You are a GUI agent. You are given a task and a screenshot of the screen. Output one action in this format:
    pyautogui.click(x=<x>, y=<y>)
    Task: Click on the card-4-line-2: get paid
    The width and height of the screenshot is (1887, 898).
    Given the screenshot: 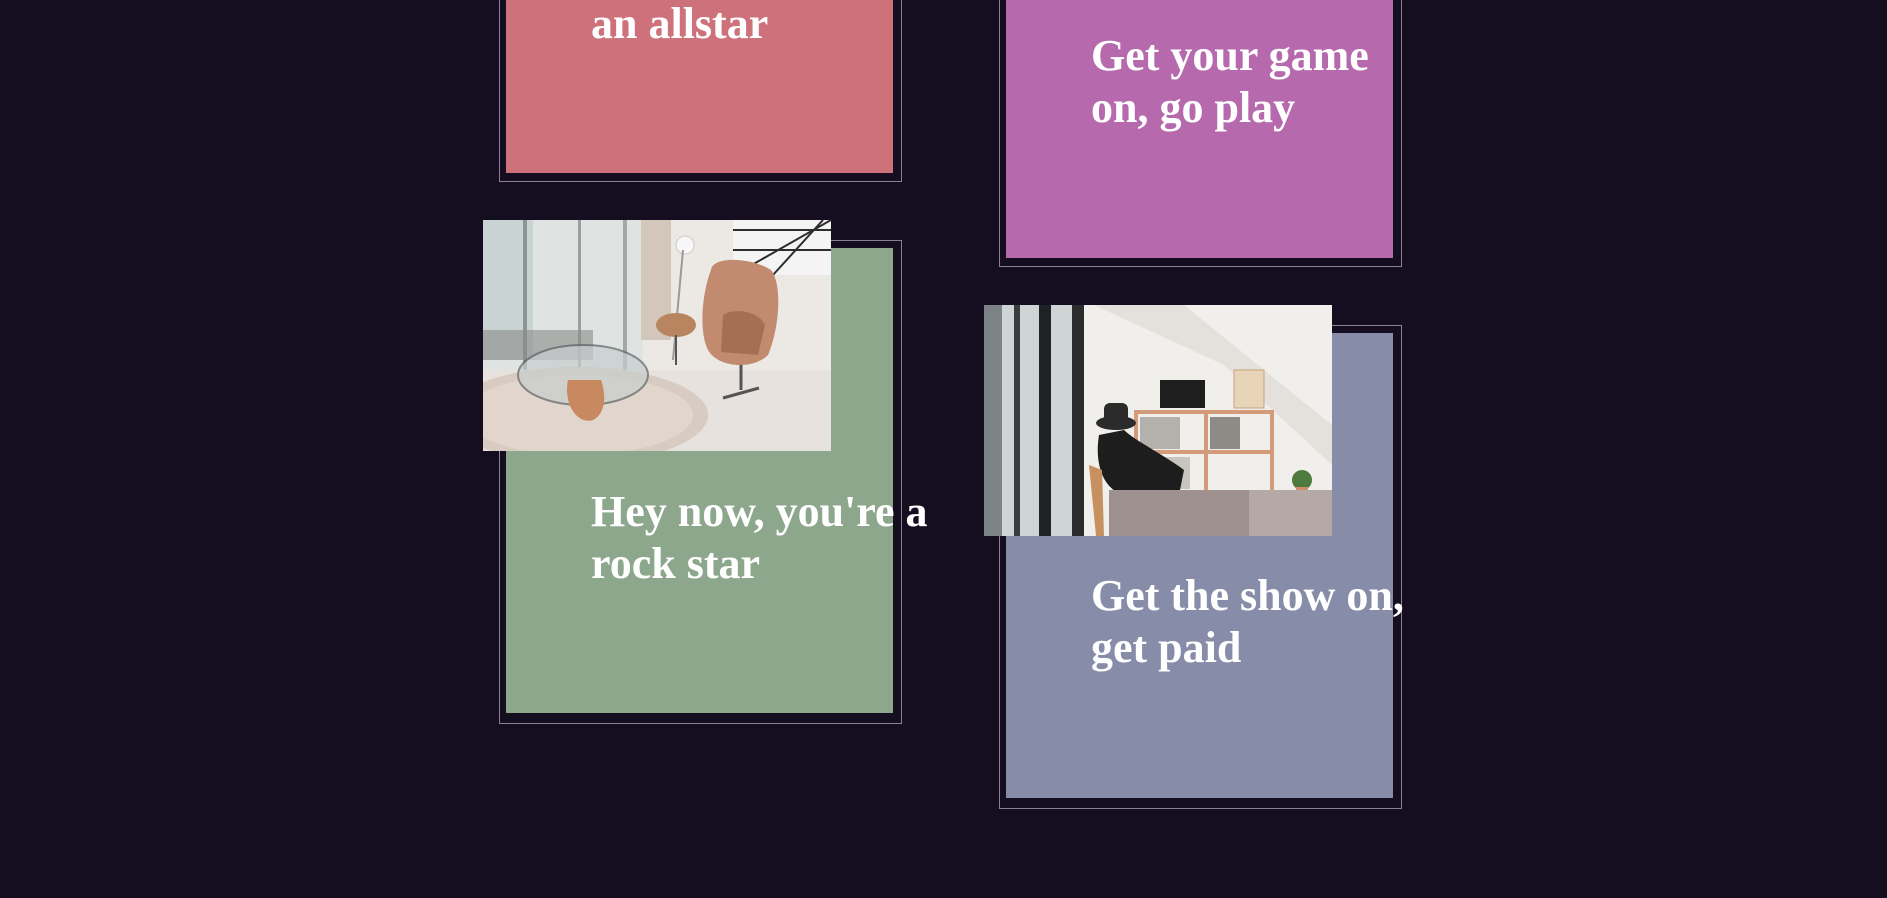 What is the action you would take?
    pyautogui.click(x=1166, y=647)
    